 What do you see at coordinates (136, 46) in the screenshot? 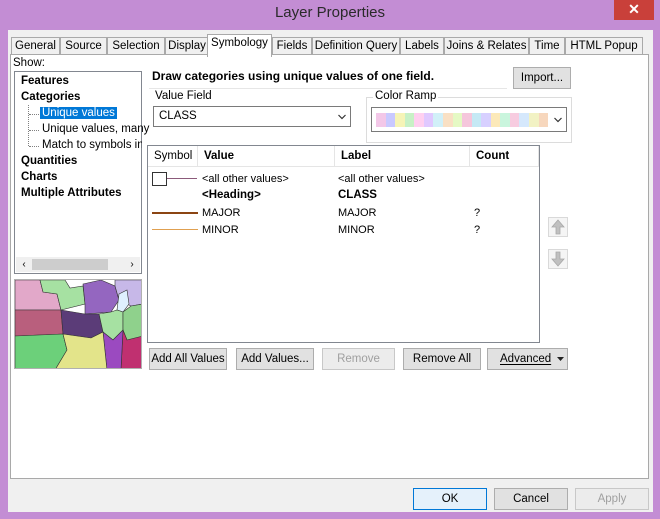
I see `tab-selection: Selection` at bounding box center [136, 46].